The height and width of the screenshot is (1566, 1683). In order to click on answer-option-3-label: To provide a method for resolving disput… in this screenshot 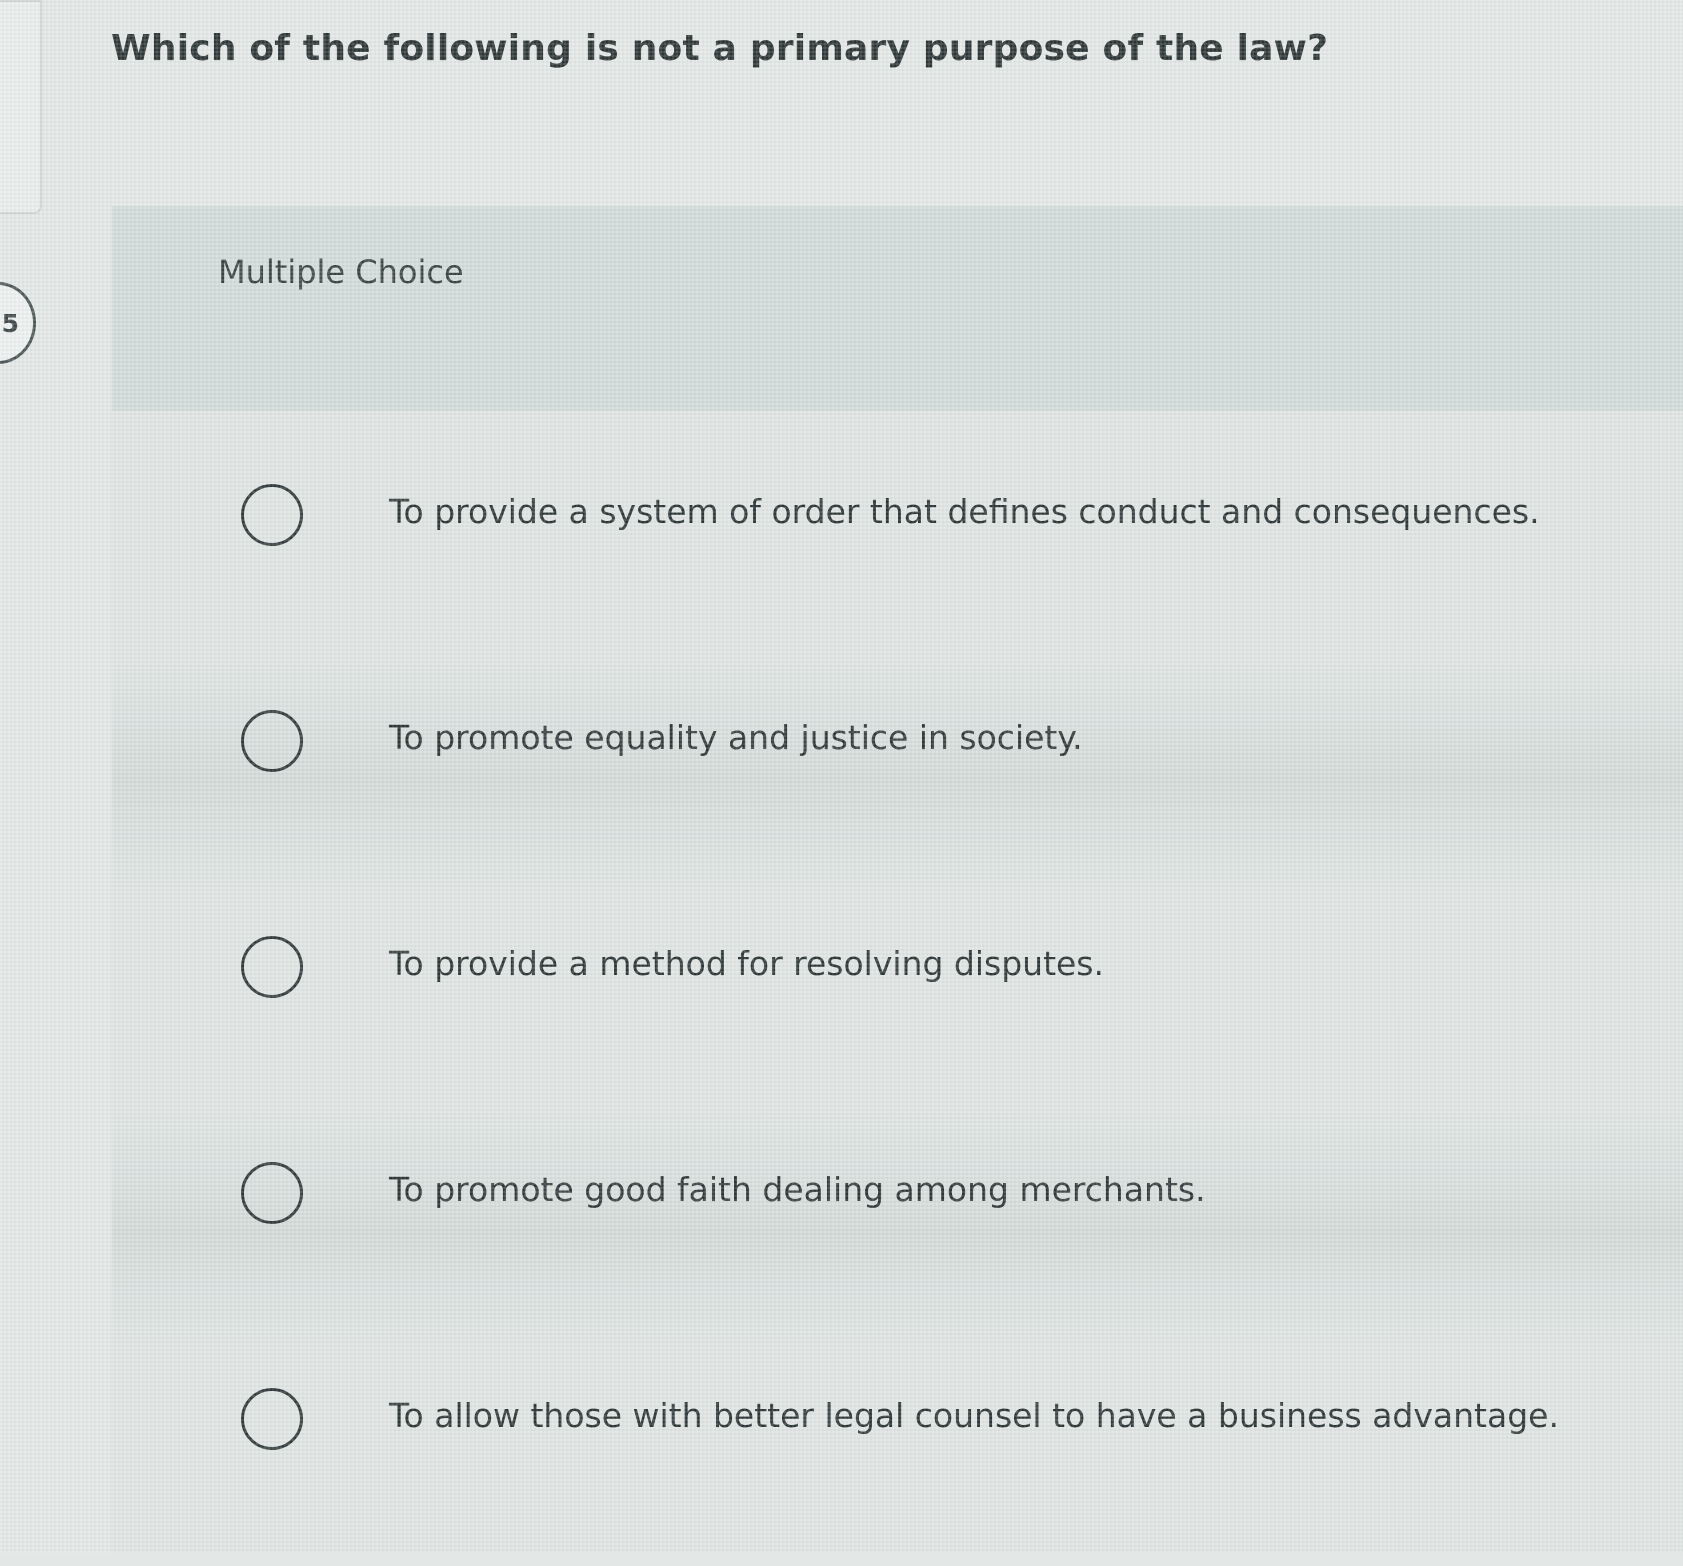, I will do `click(746, 963)`.